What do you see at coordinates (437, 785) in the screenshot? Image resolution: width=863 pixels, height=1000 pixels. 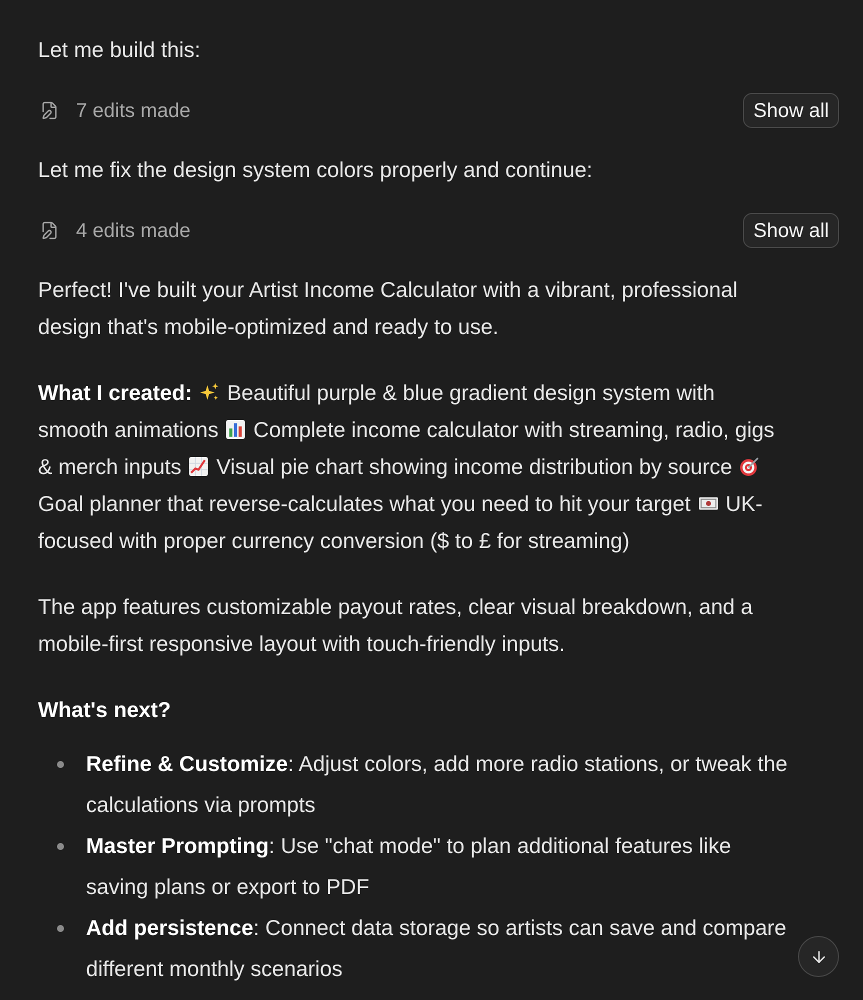 I see `list-item-text: Refine & Customize: Adjust colors, add more radio stations, or tweak the calculations via prompts` at bounding box center [437, 785].